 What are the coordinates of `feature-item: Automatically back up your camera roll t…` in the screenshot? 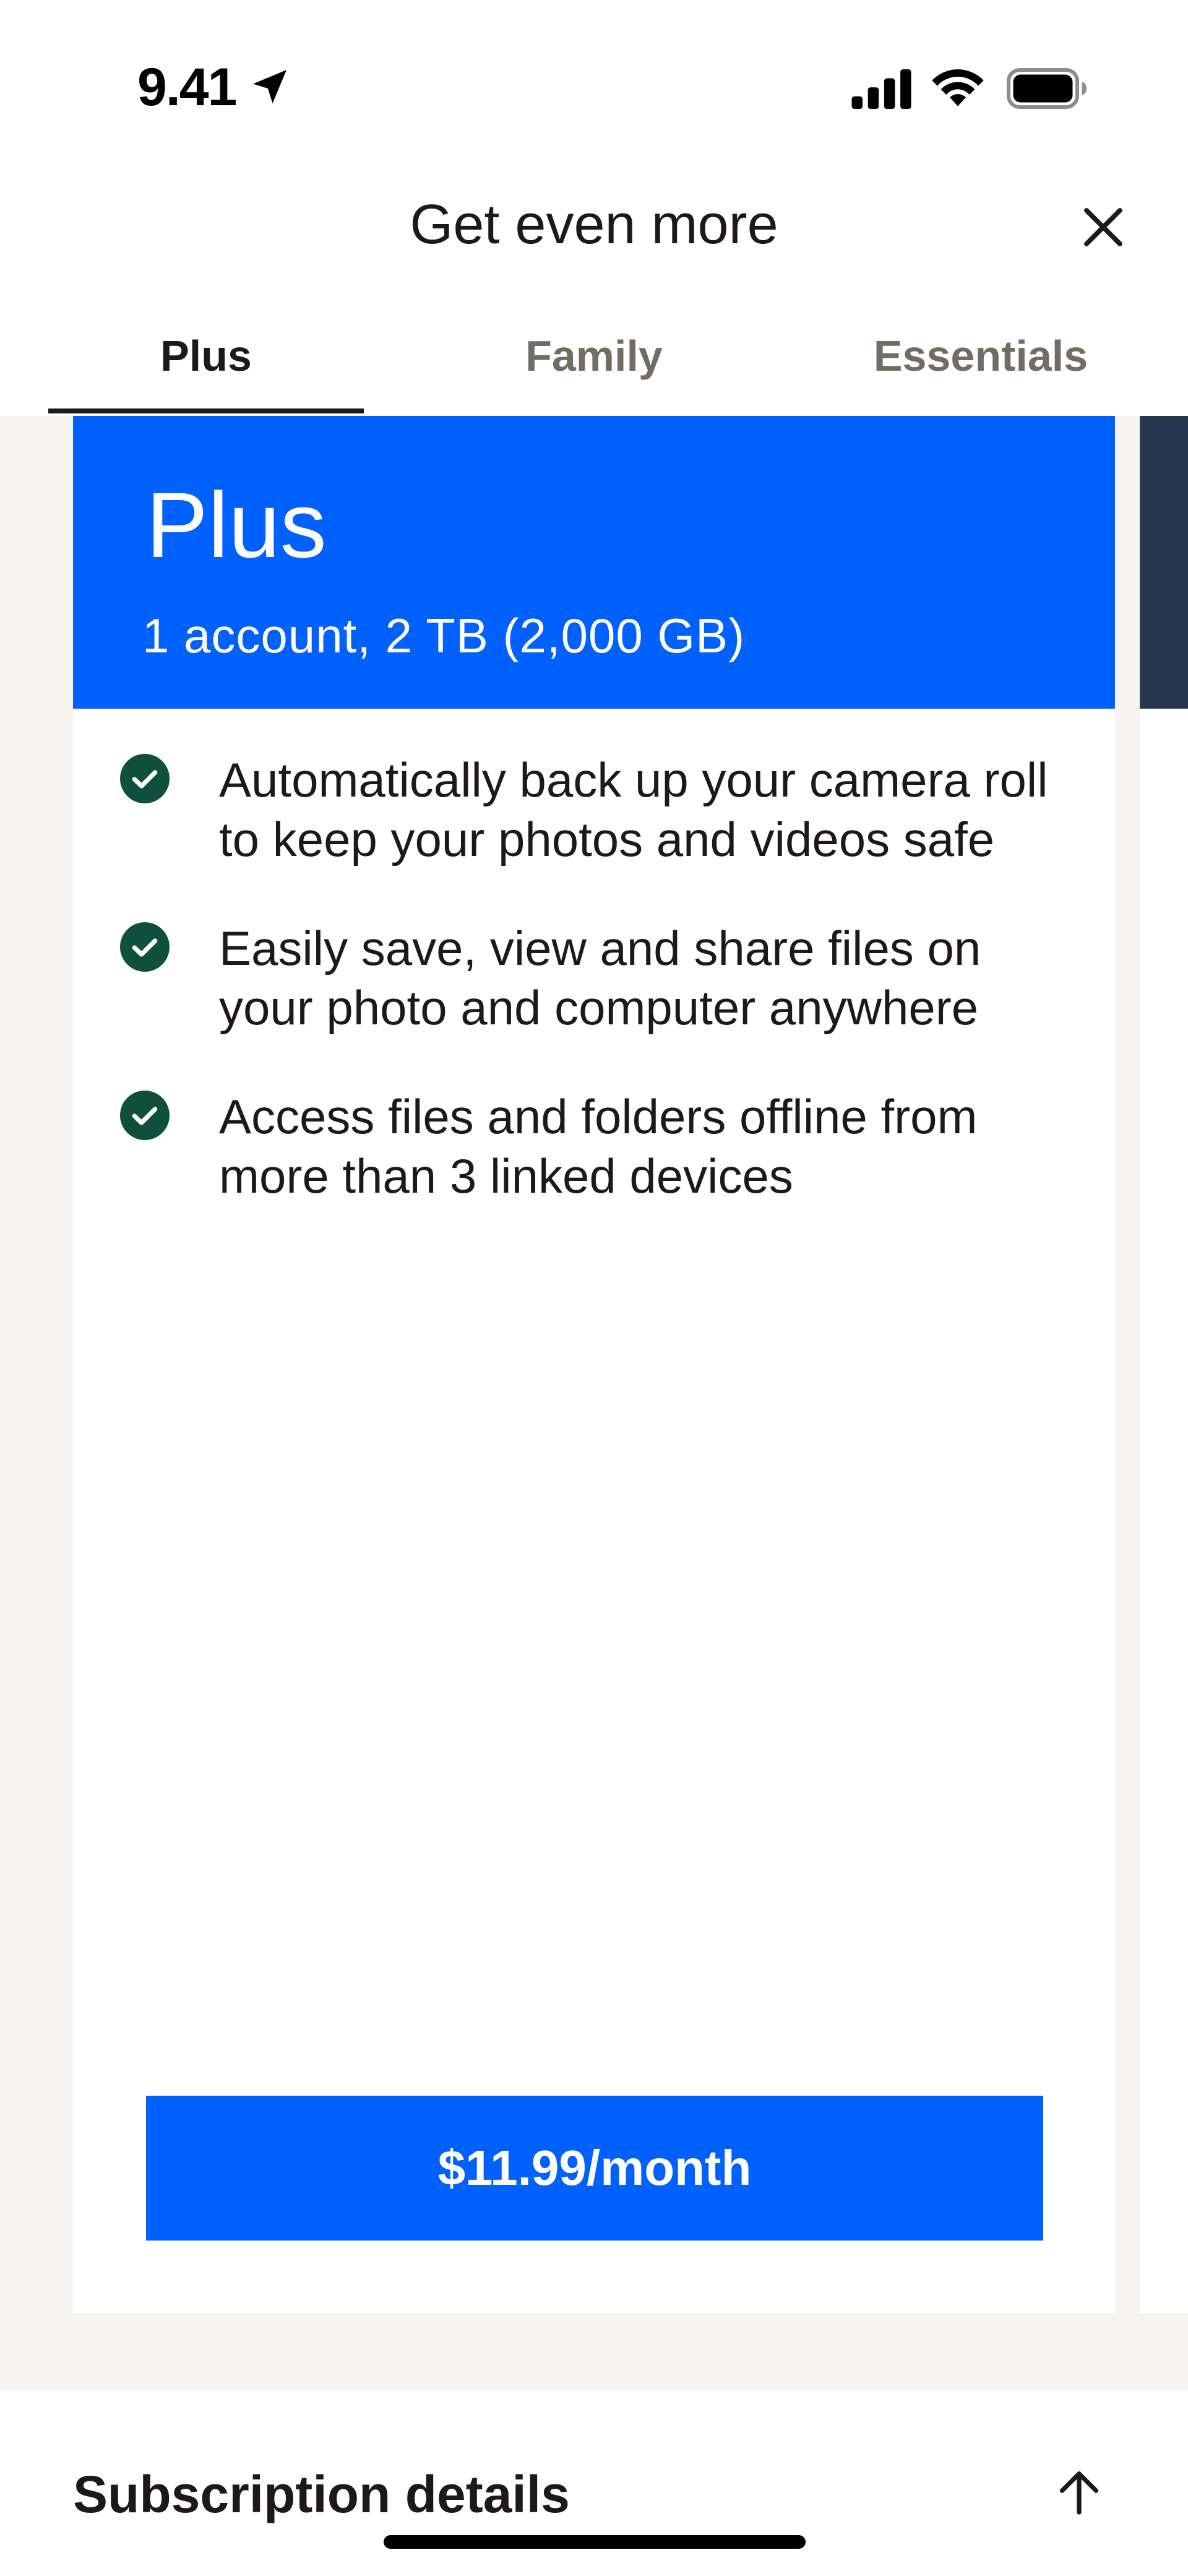 It's located at (594, 809).